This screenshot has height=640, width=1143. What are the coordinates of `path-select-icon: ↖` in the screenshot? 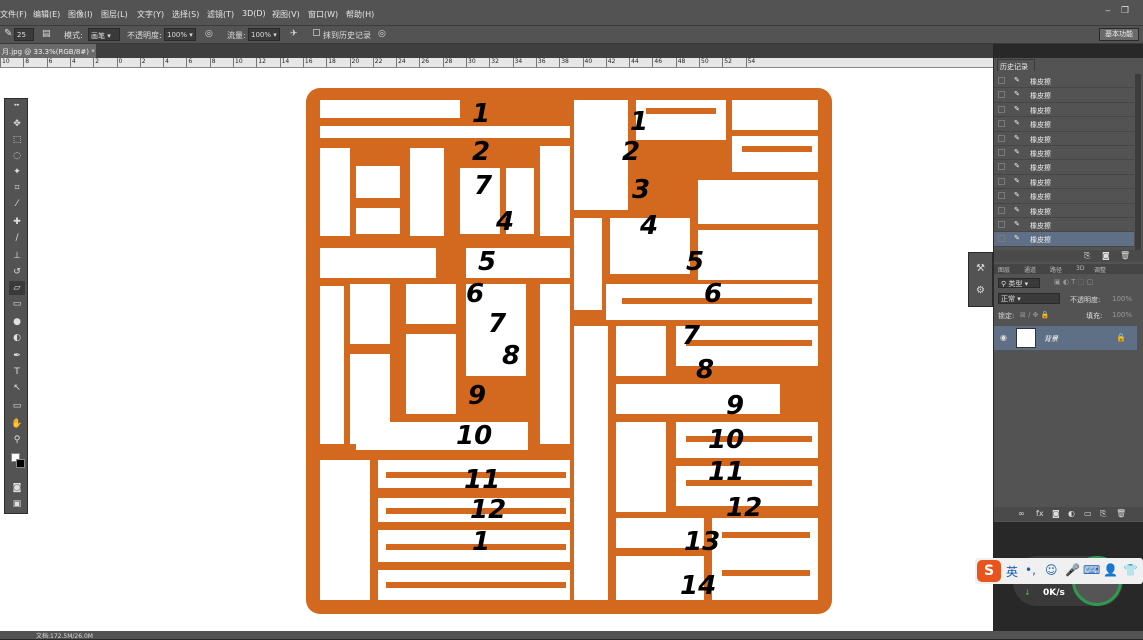 It's located at (17, 388).